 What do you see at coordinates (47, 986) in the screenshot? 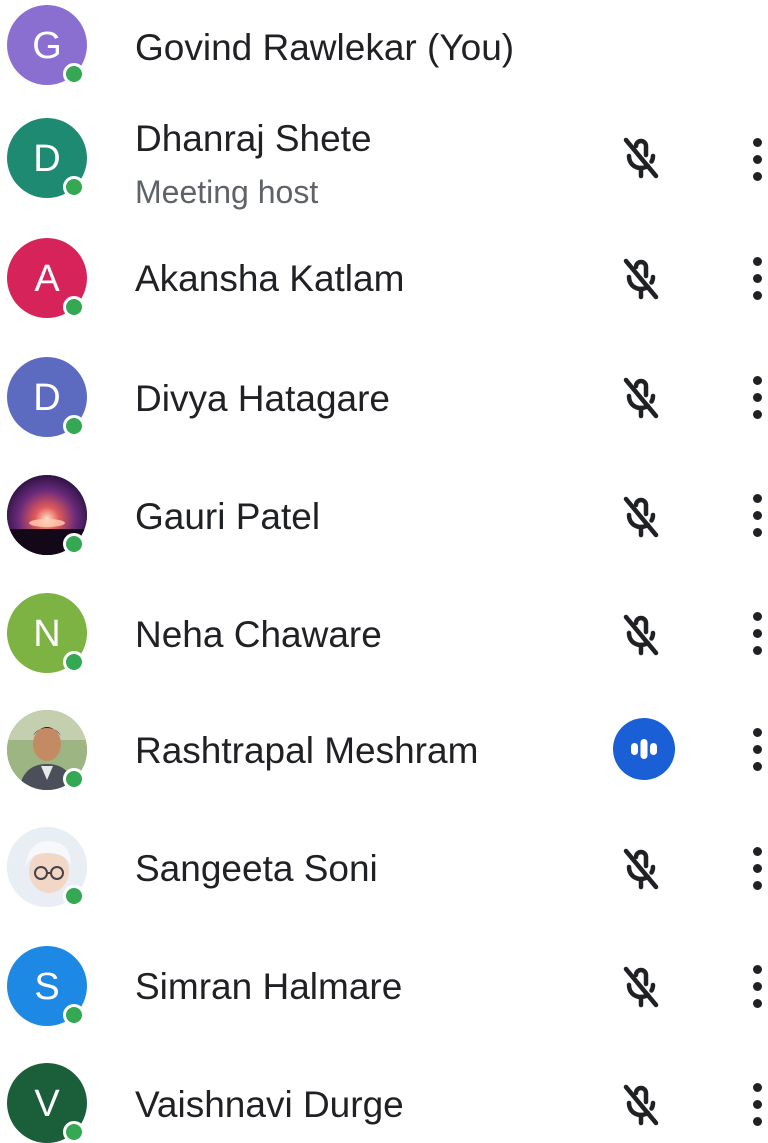
I see `avatar-initial: S` at bounding box center [47, 986].